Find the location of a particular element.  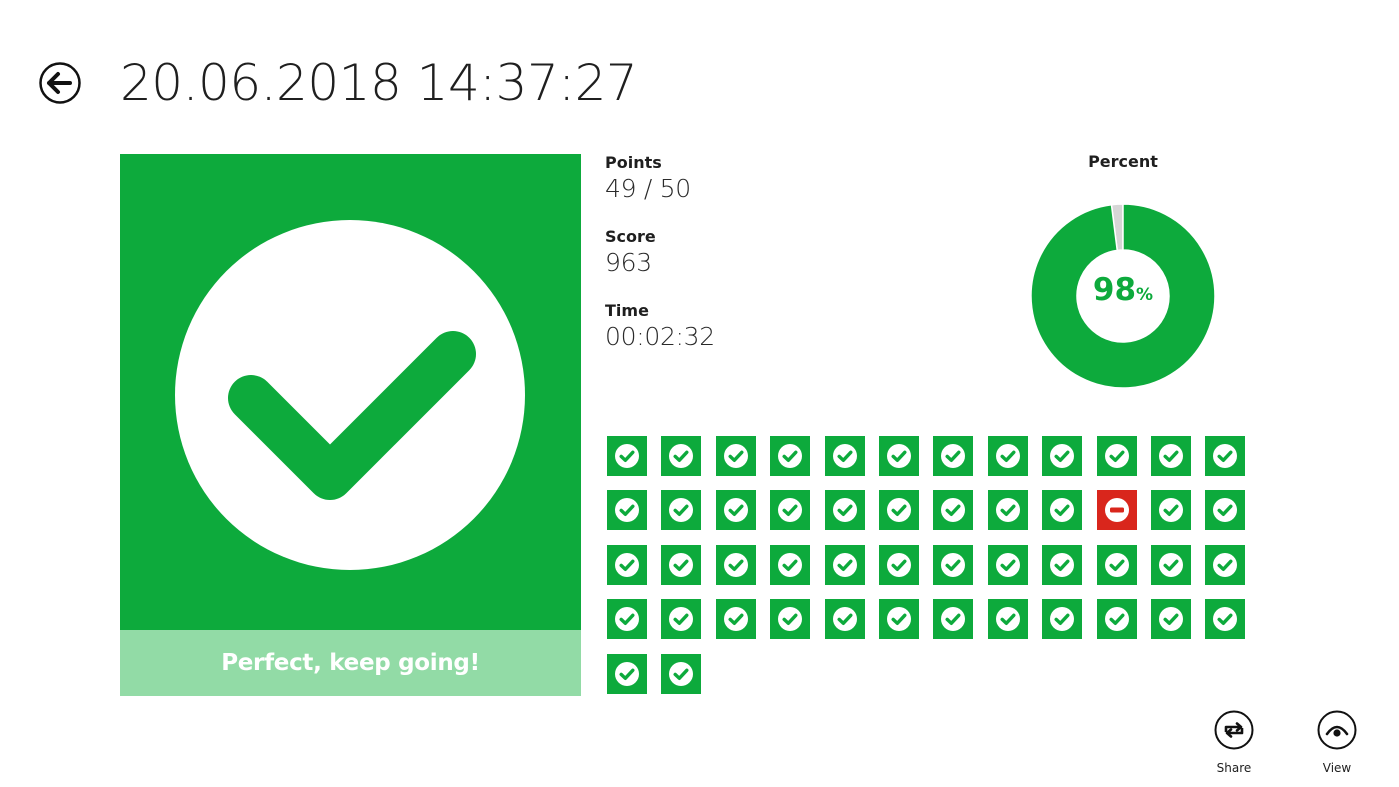

percent-unit: % is located at coordinates (1145, 295).